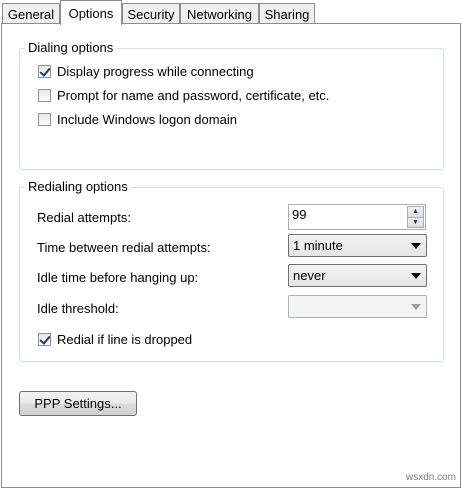 This screenshot has width=462, height=489. What do you see at coordinates (44, 95) in the screenshot?
I see `prompt-credentials-checkbox` at bounding box center [44, 95].